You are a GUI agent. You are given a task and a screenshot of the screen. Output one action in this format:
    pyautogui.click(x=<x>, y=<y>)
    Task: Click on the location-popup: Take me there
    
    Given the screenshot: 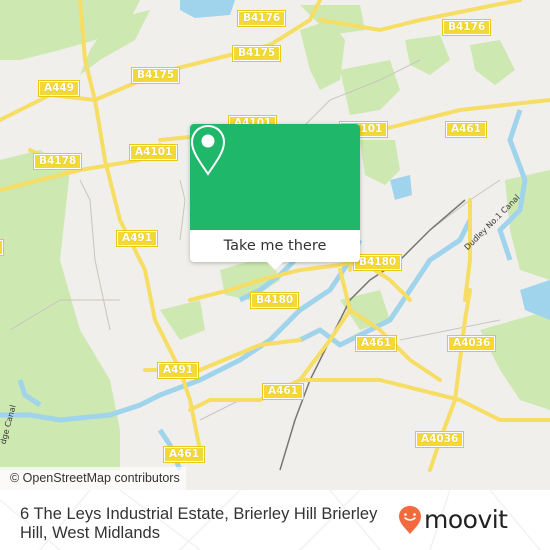 What is the action you would take?
    pyautogui.click(x=275, y=197)
    